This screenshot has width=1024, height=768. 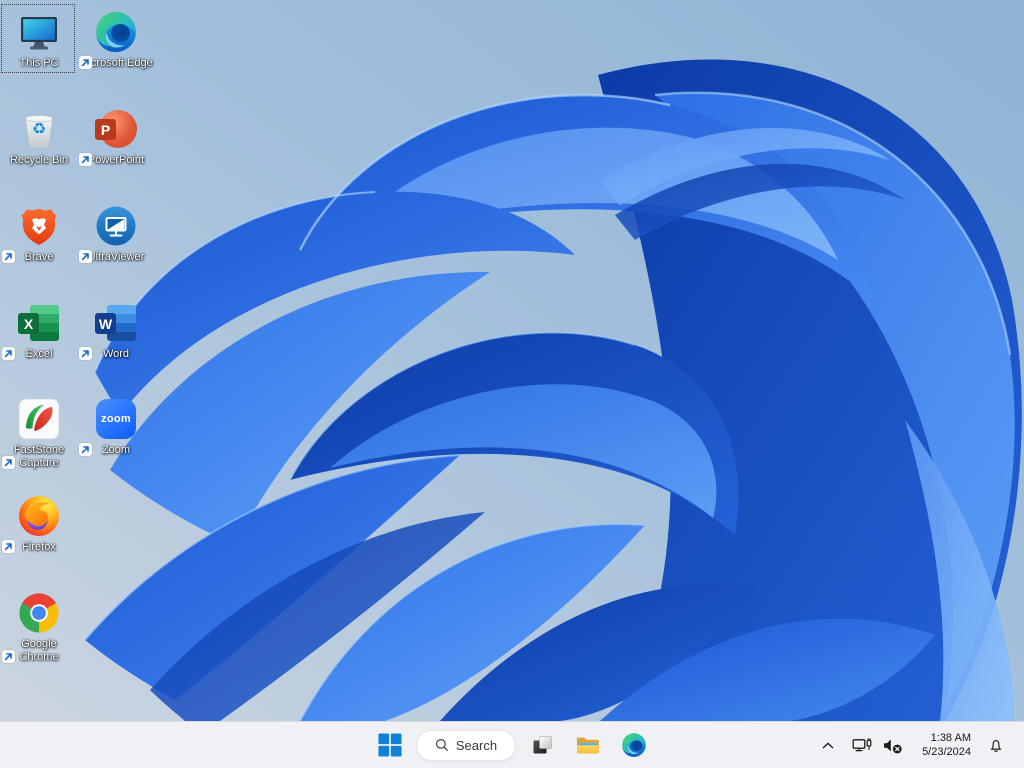 I want to click on desktop-icon-recycle-bin: ♻ Recycle Bin, so click(x=39, y=134).